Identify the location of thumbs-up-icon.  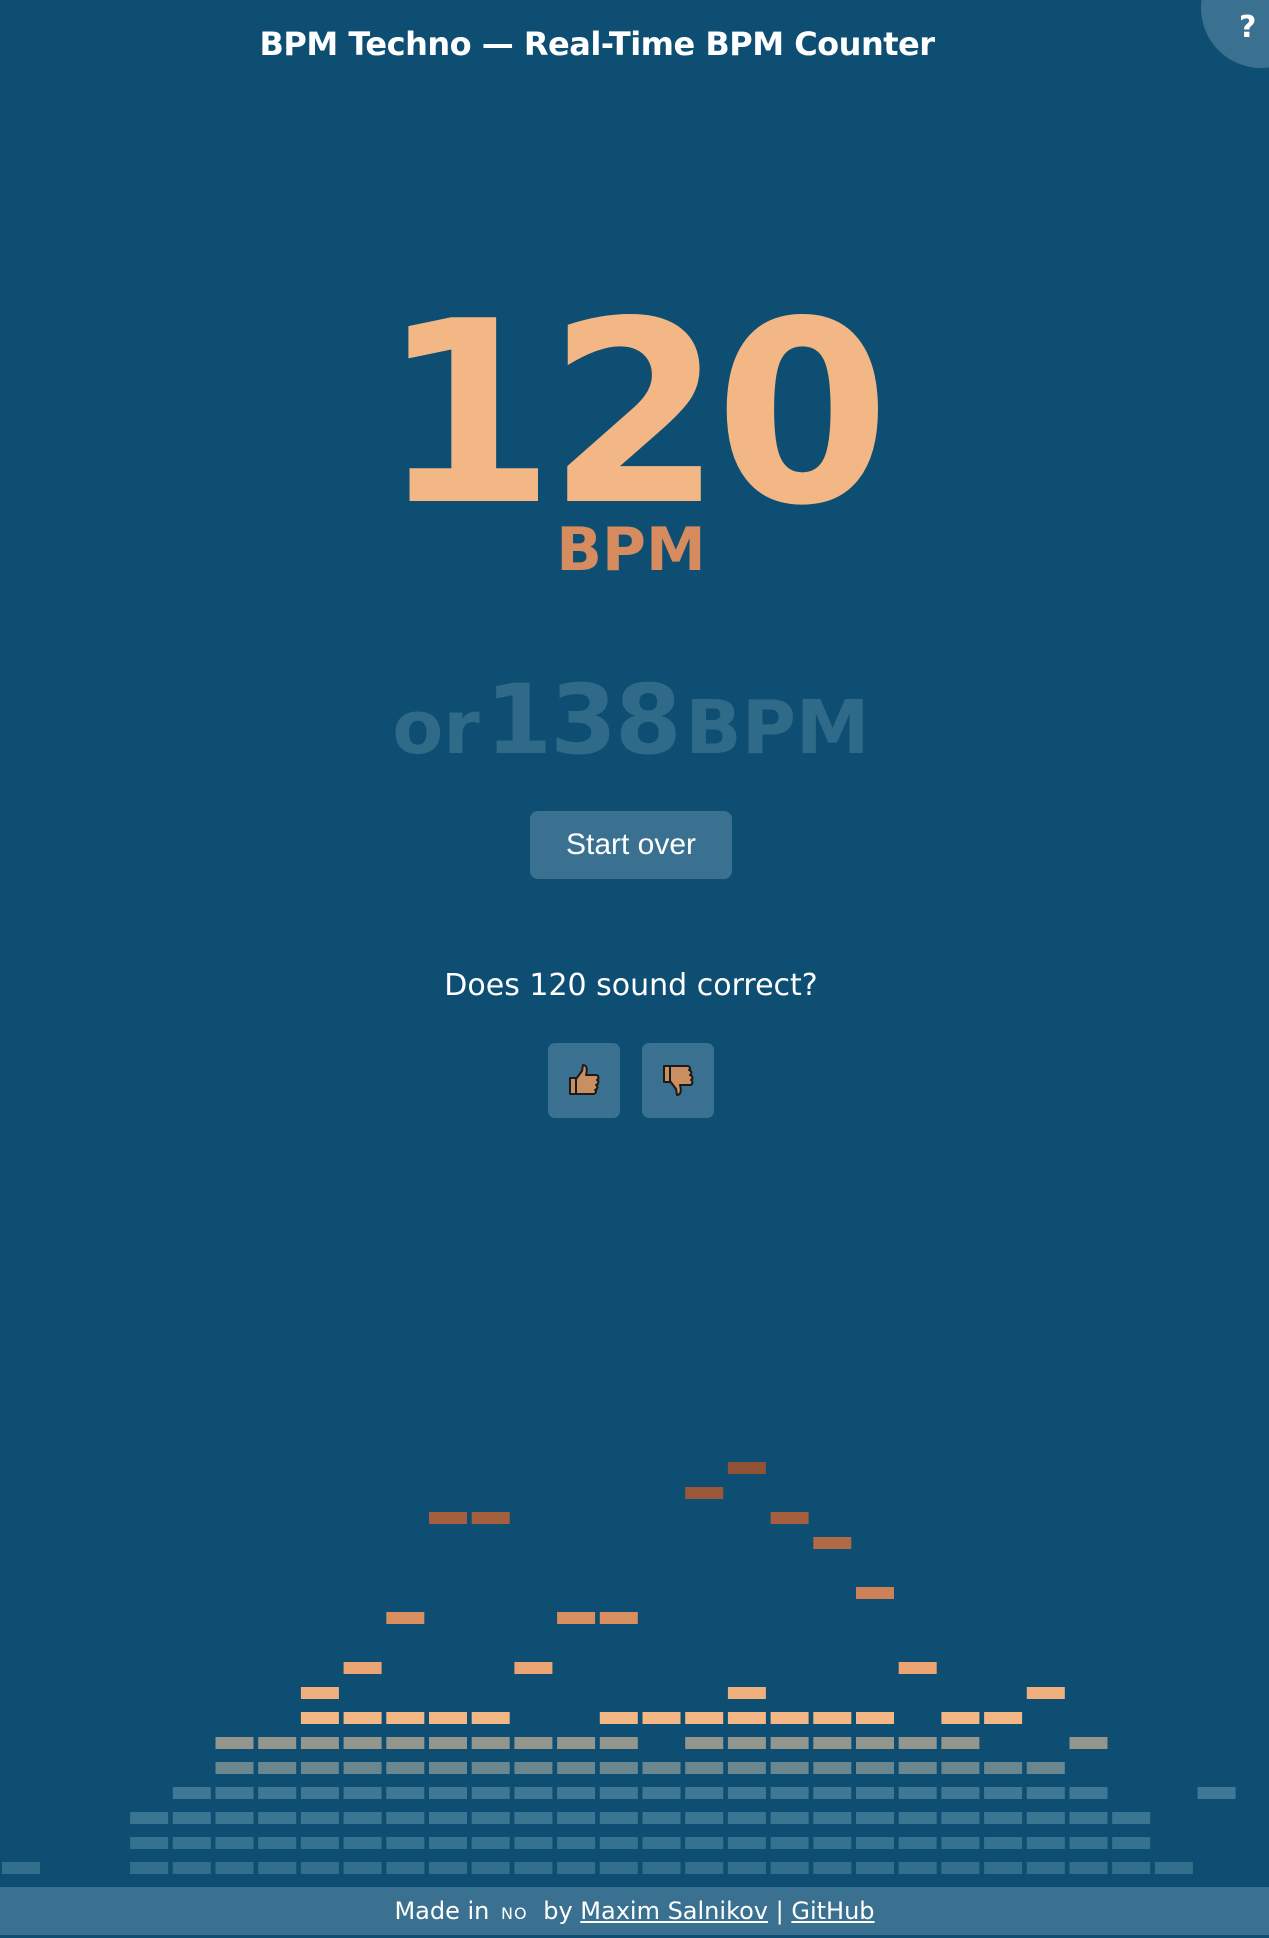
(584, 1079).